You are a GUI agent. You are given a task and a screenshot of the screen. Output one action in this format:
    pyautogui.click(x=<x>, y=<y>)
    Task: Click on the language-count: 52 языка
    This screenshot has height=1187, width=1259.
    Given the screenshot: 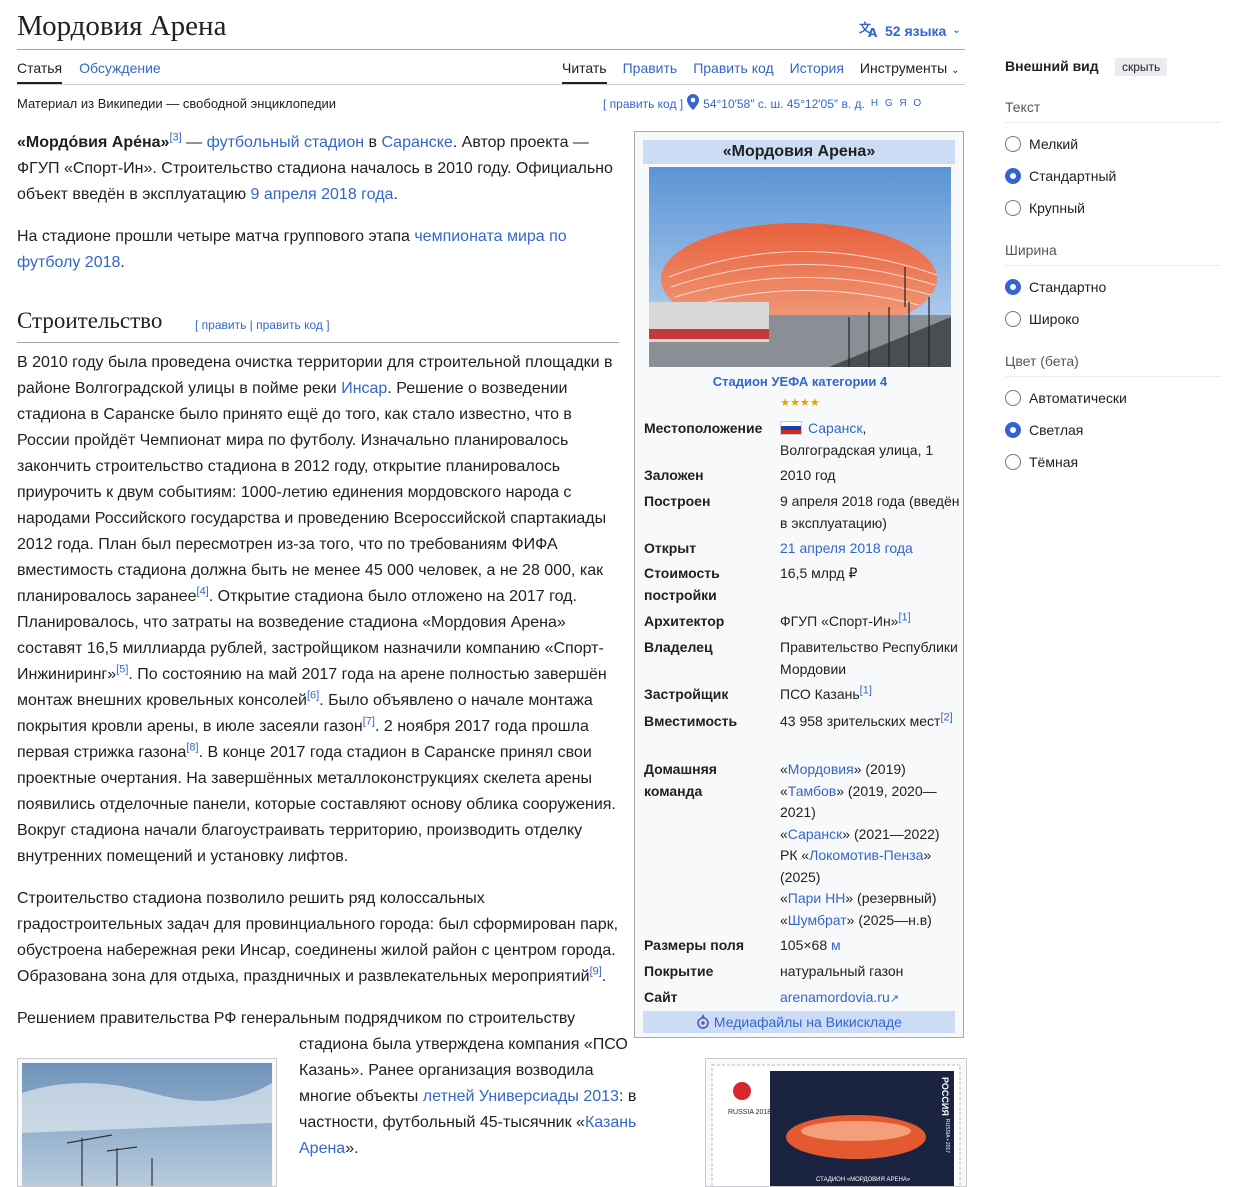 What is the action you would take?
    pyautogui.click(x=916, y=30)
    